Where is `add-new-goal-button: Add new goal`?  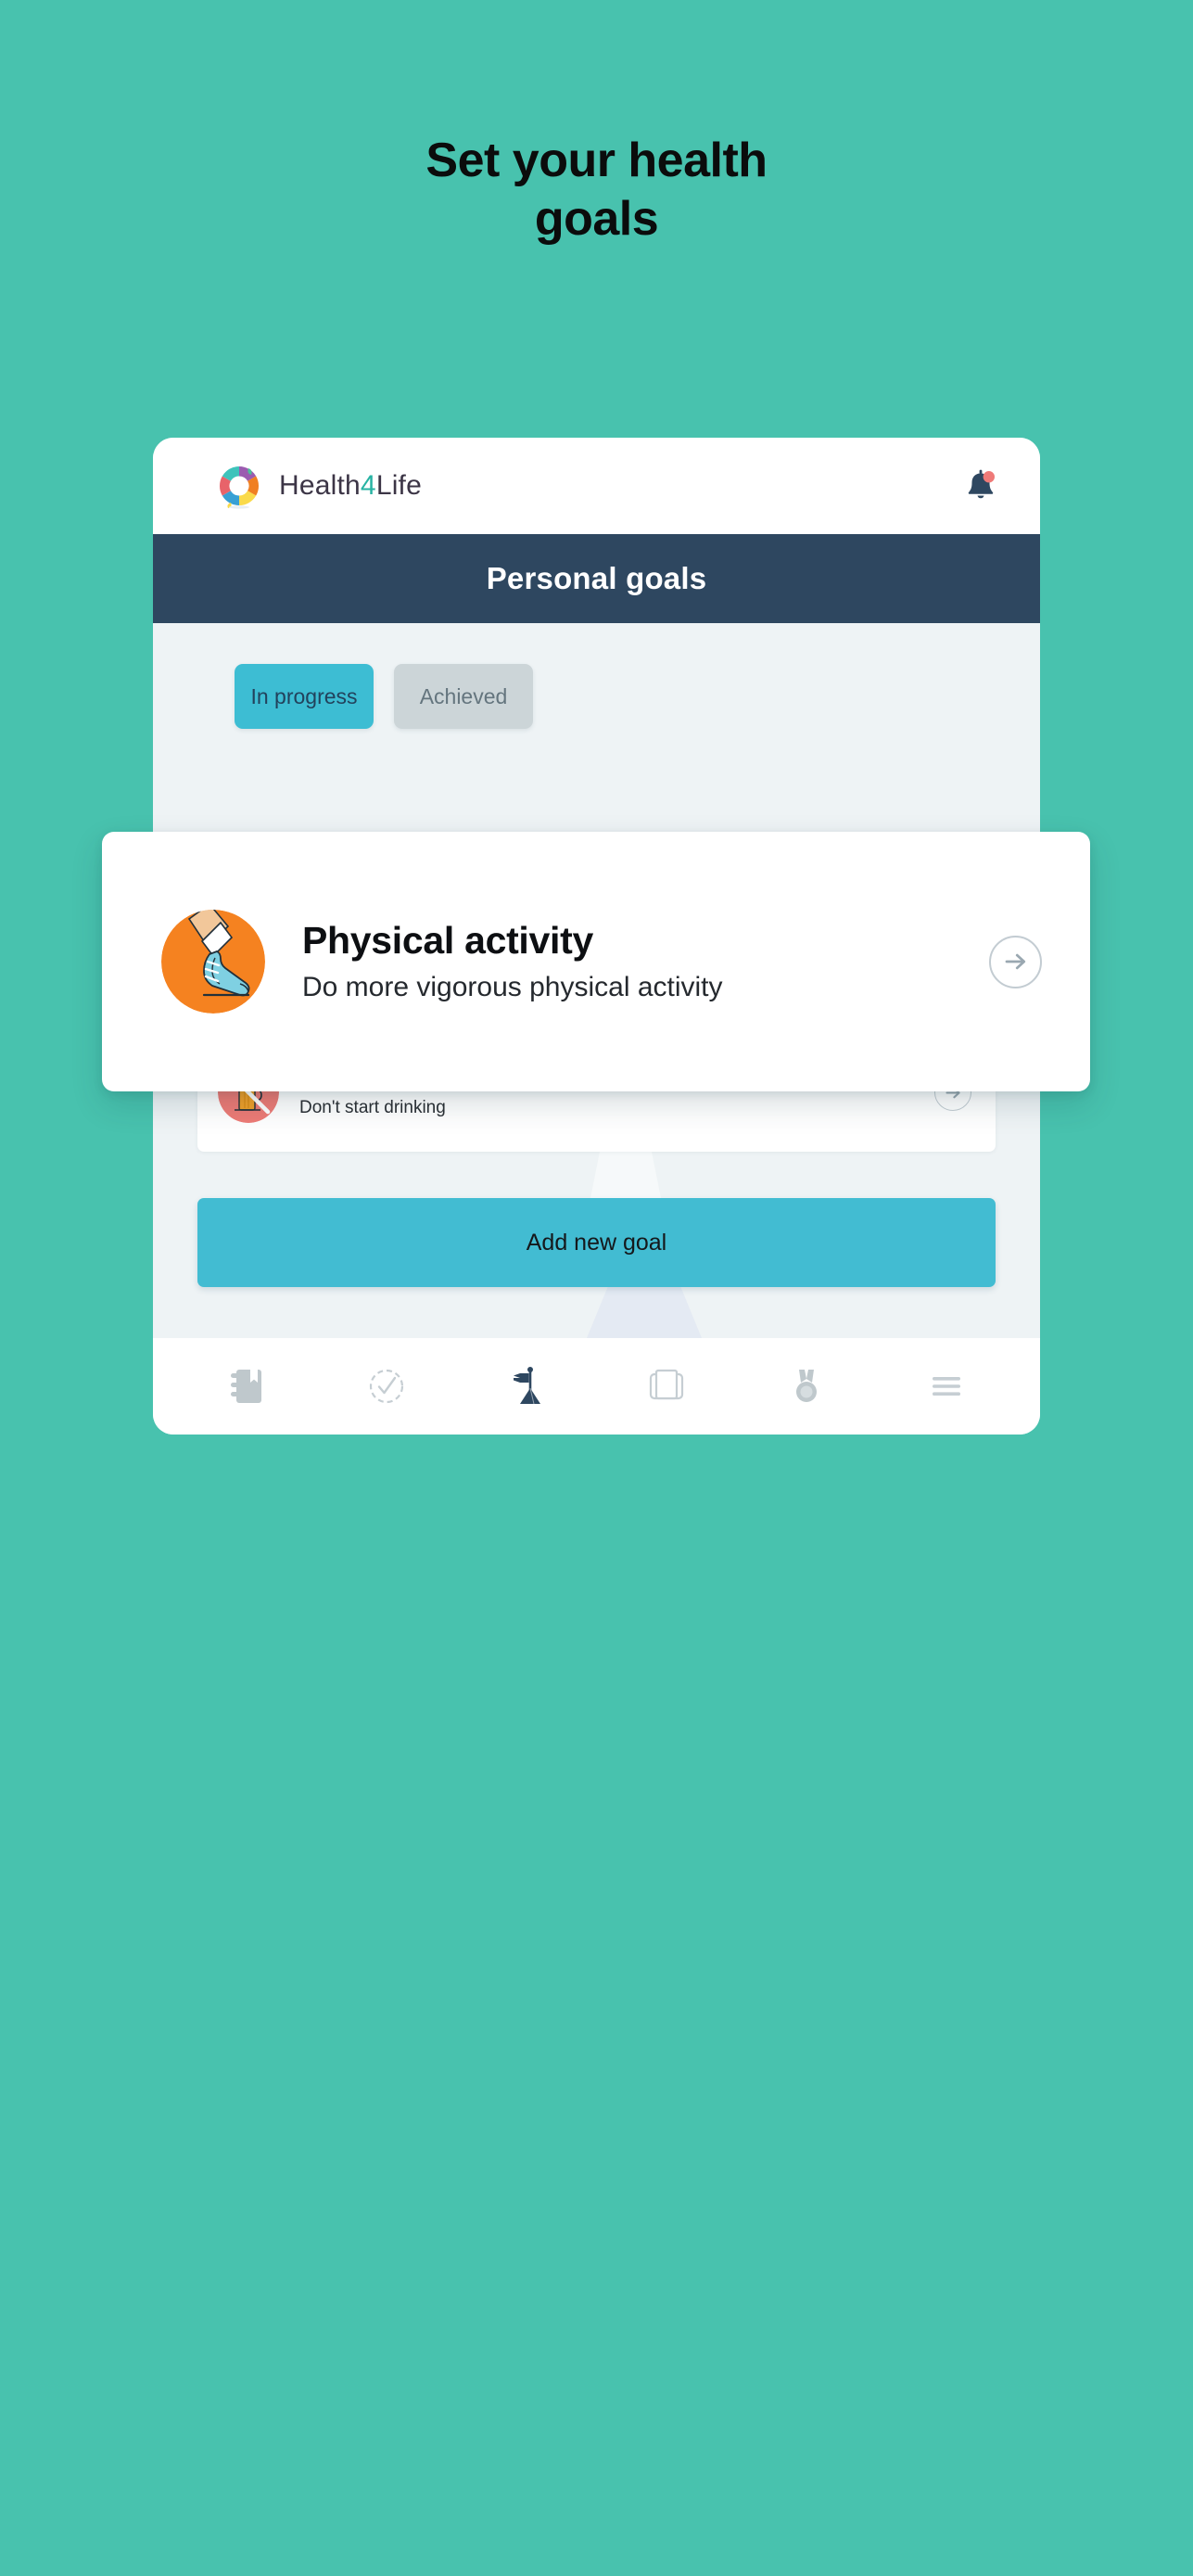 add-new-goal-button: Add new goal is located at coordinates (596, 1243).